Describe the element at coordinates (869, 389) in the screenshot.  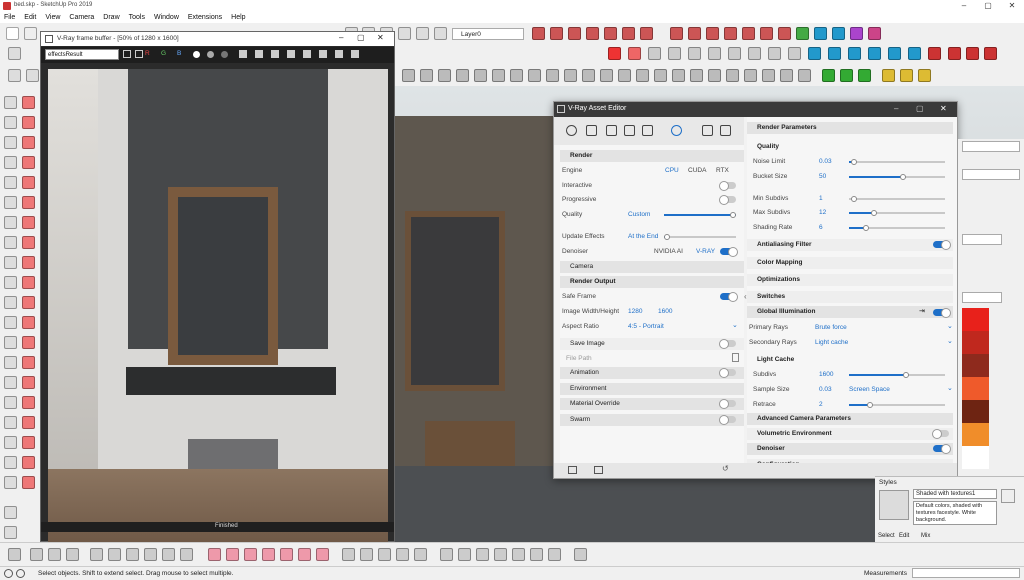
I see `sample-scale-select: Screen Space` at that location.